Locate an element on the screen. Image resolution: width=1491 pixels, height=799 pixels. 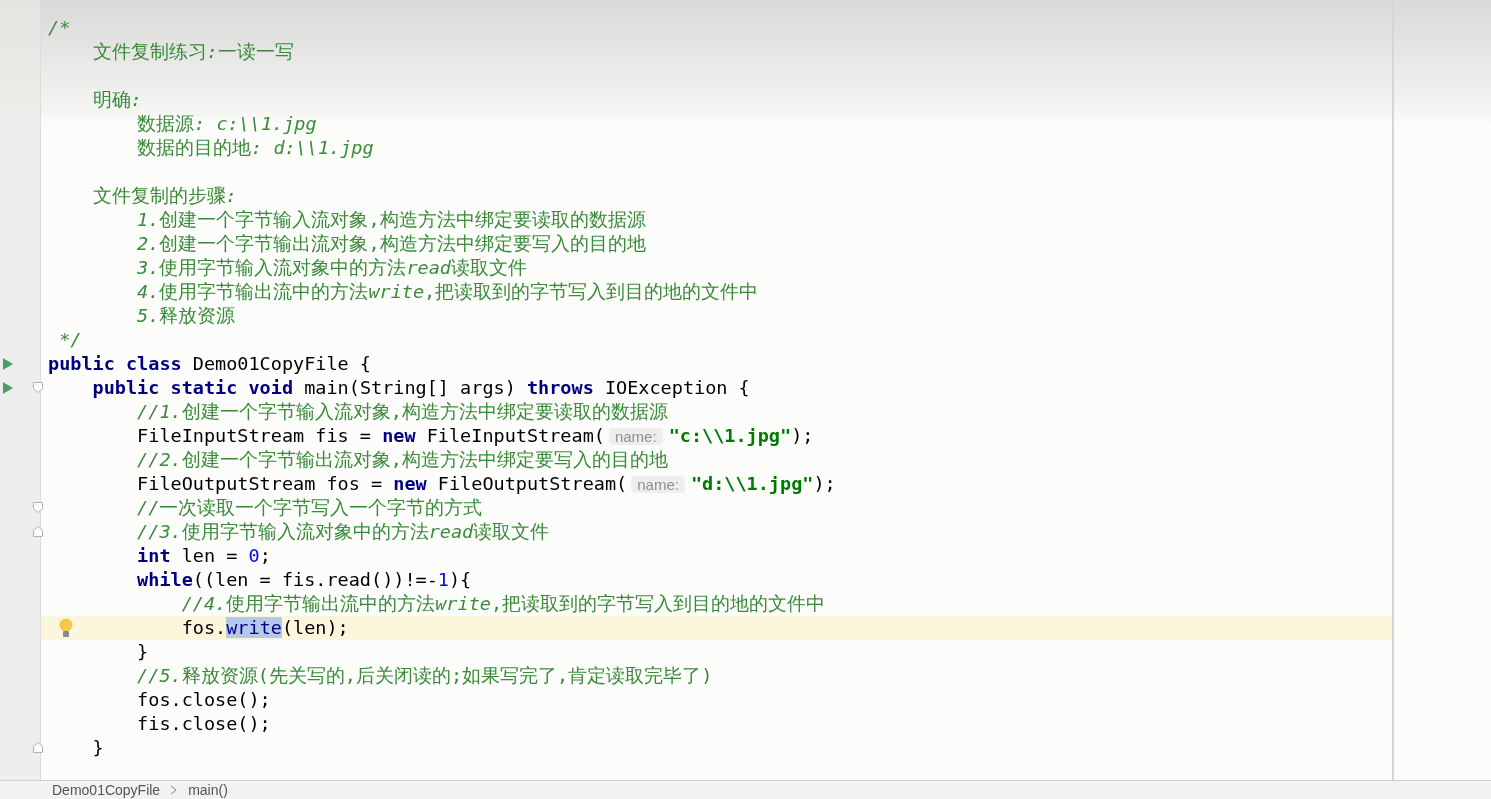
code-line: //一次读取一个字节写入一个字节的方式 is located at coordinates (309, 508).